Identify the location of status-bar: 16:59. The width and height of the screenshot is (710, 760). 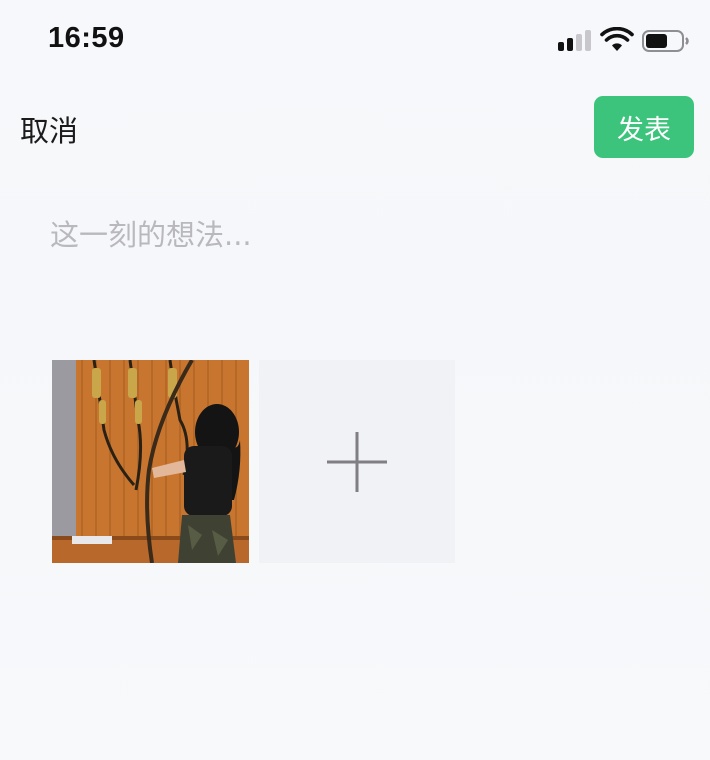
(355, 40).